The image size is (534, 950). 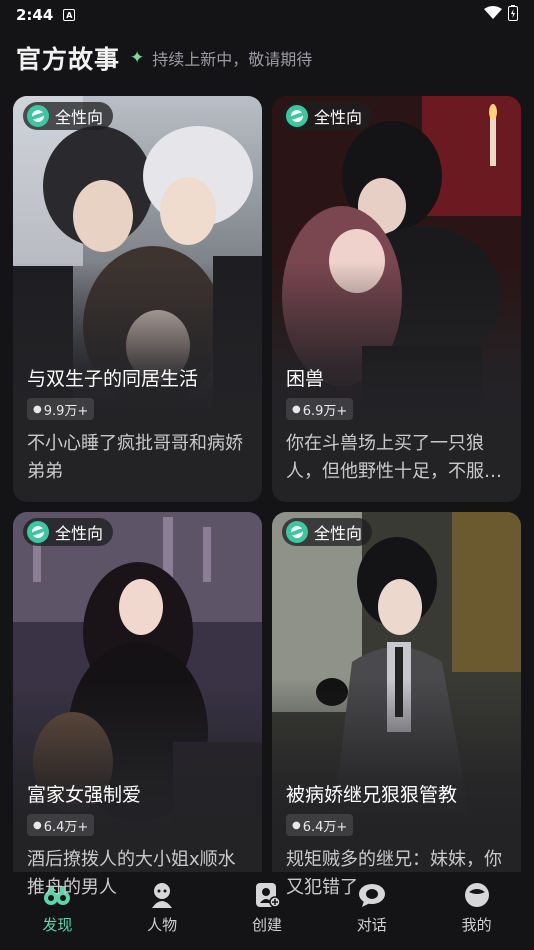 What do you see at coordinates (493, 15) in the screenshot?
I see `wifi-icon` at bounding box center [493, 15].